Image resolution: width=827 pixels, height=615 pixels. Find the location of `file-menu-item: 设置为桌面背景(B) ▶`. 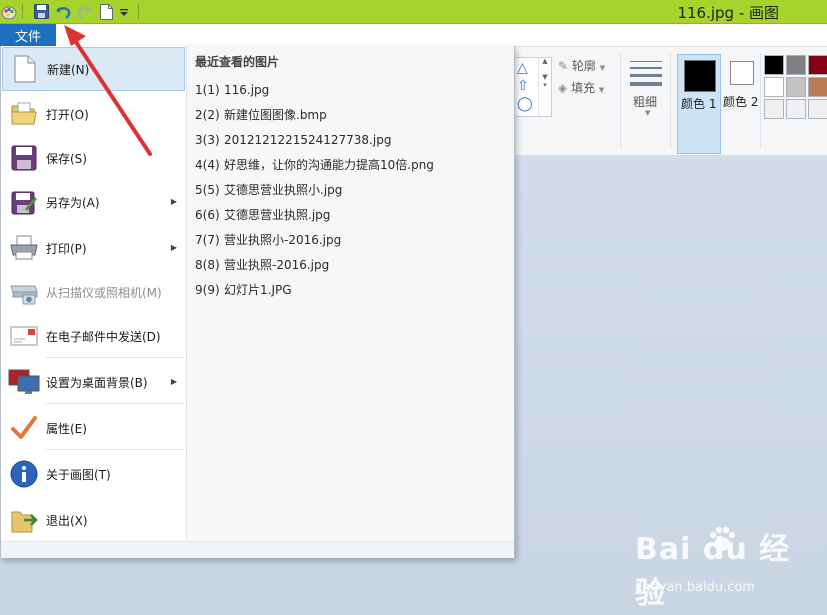

file-menu-item: 设置为桌面背景(B) ▶ is located at coordinates (93, 382).